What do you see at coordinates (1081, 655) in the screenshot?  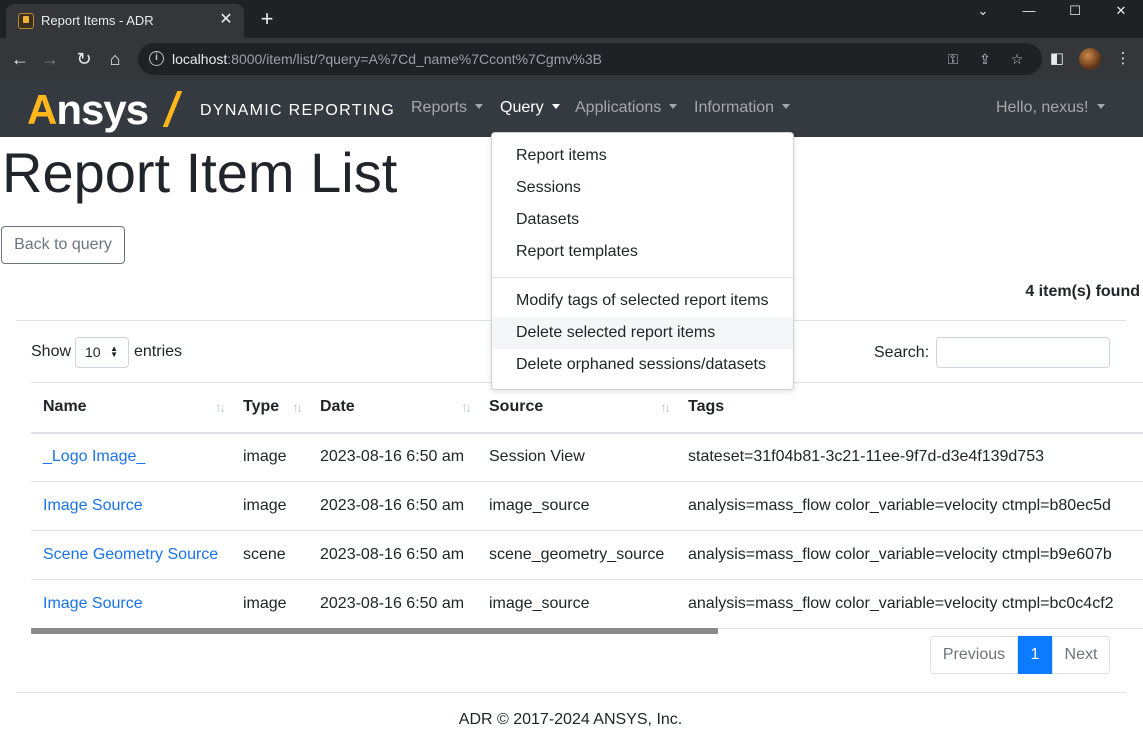 I see `next-page-button: Next` at bounding box center [1081, 655].